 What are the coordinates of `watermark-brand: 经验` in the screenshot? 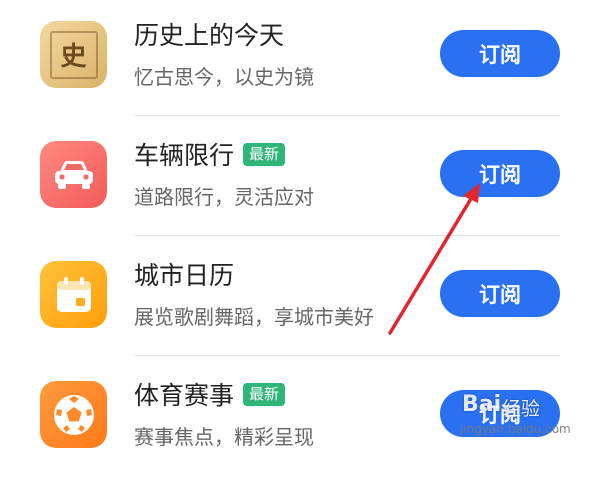 It's located at (521, 409).